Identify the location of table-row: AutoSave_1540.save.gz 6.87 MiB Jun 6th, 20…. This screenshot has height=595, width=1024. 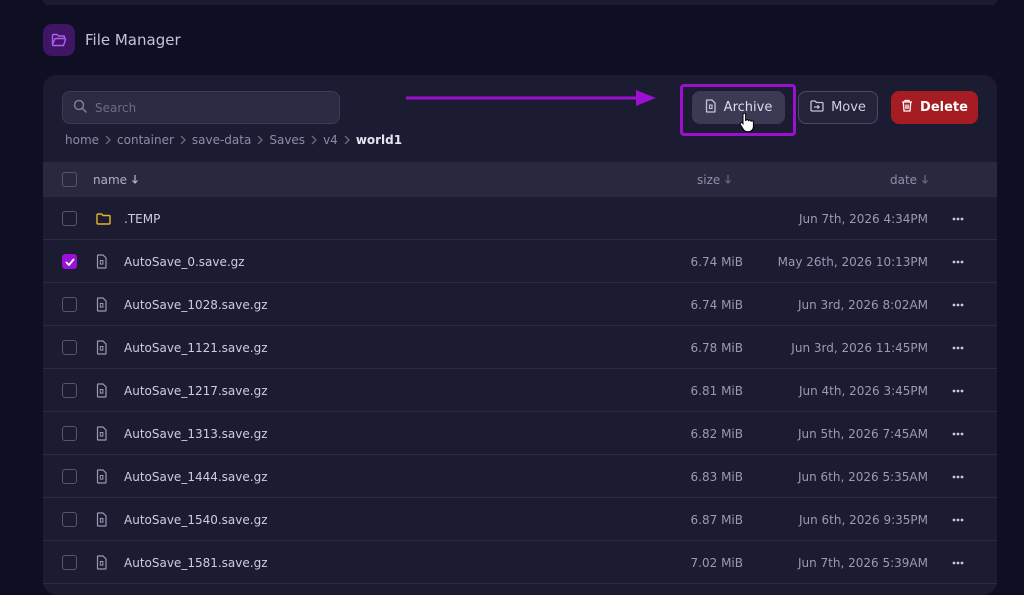
(520, 519).